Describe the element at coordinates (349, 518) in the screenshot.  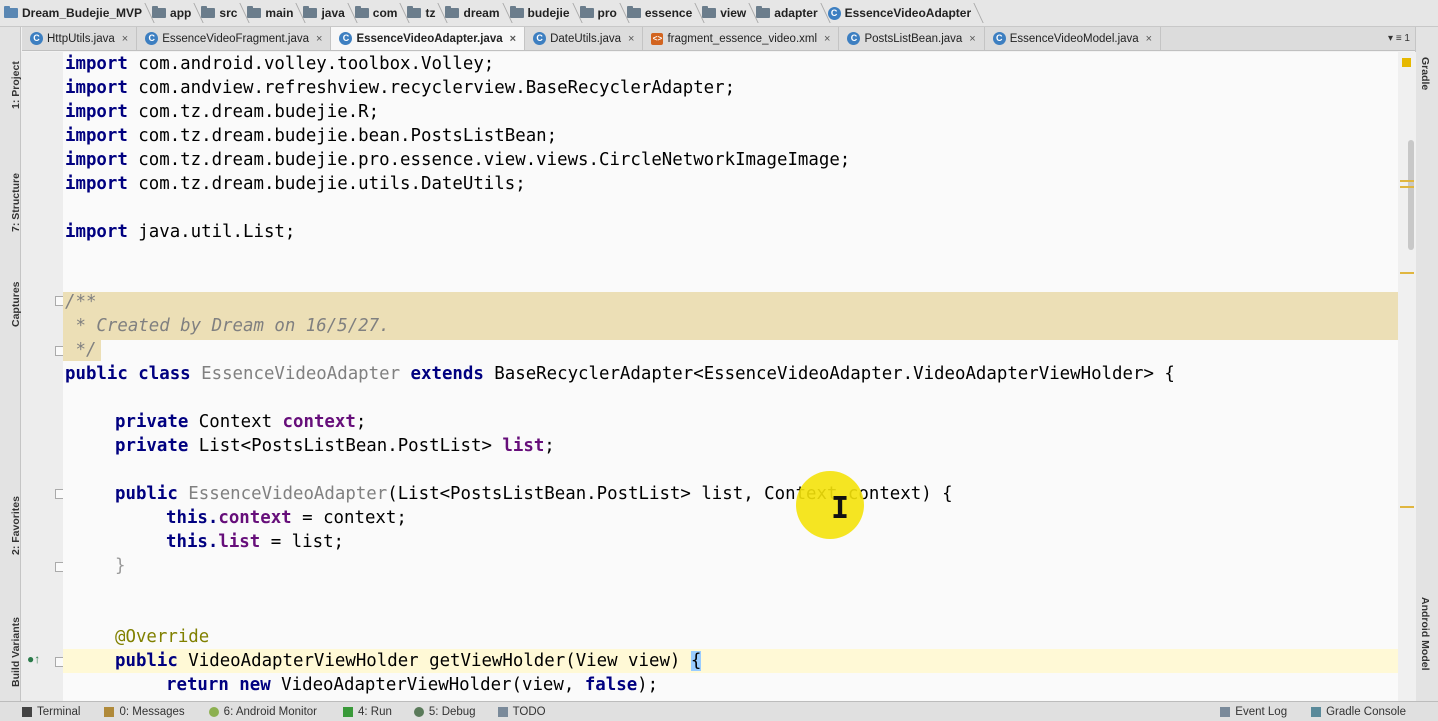
I see `code-text: = context;` at that location.